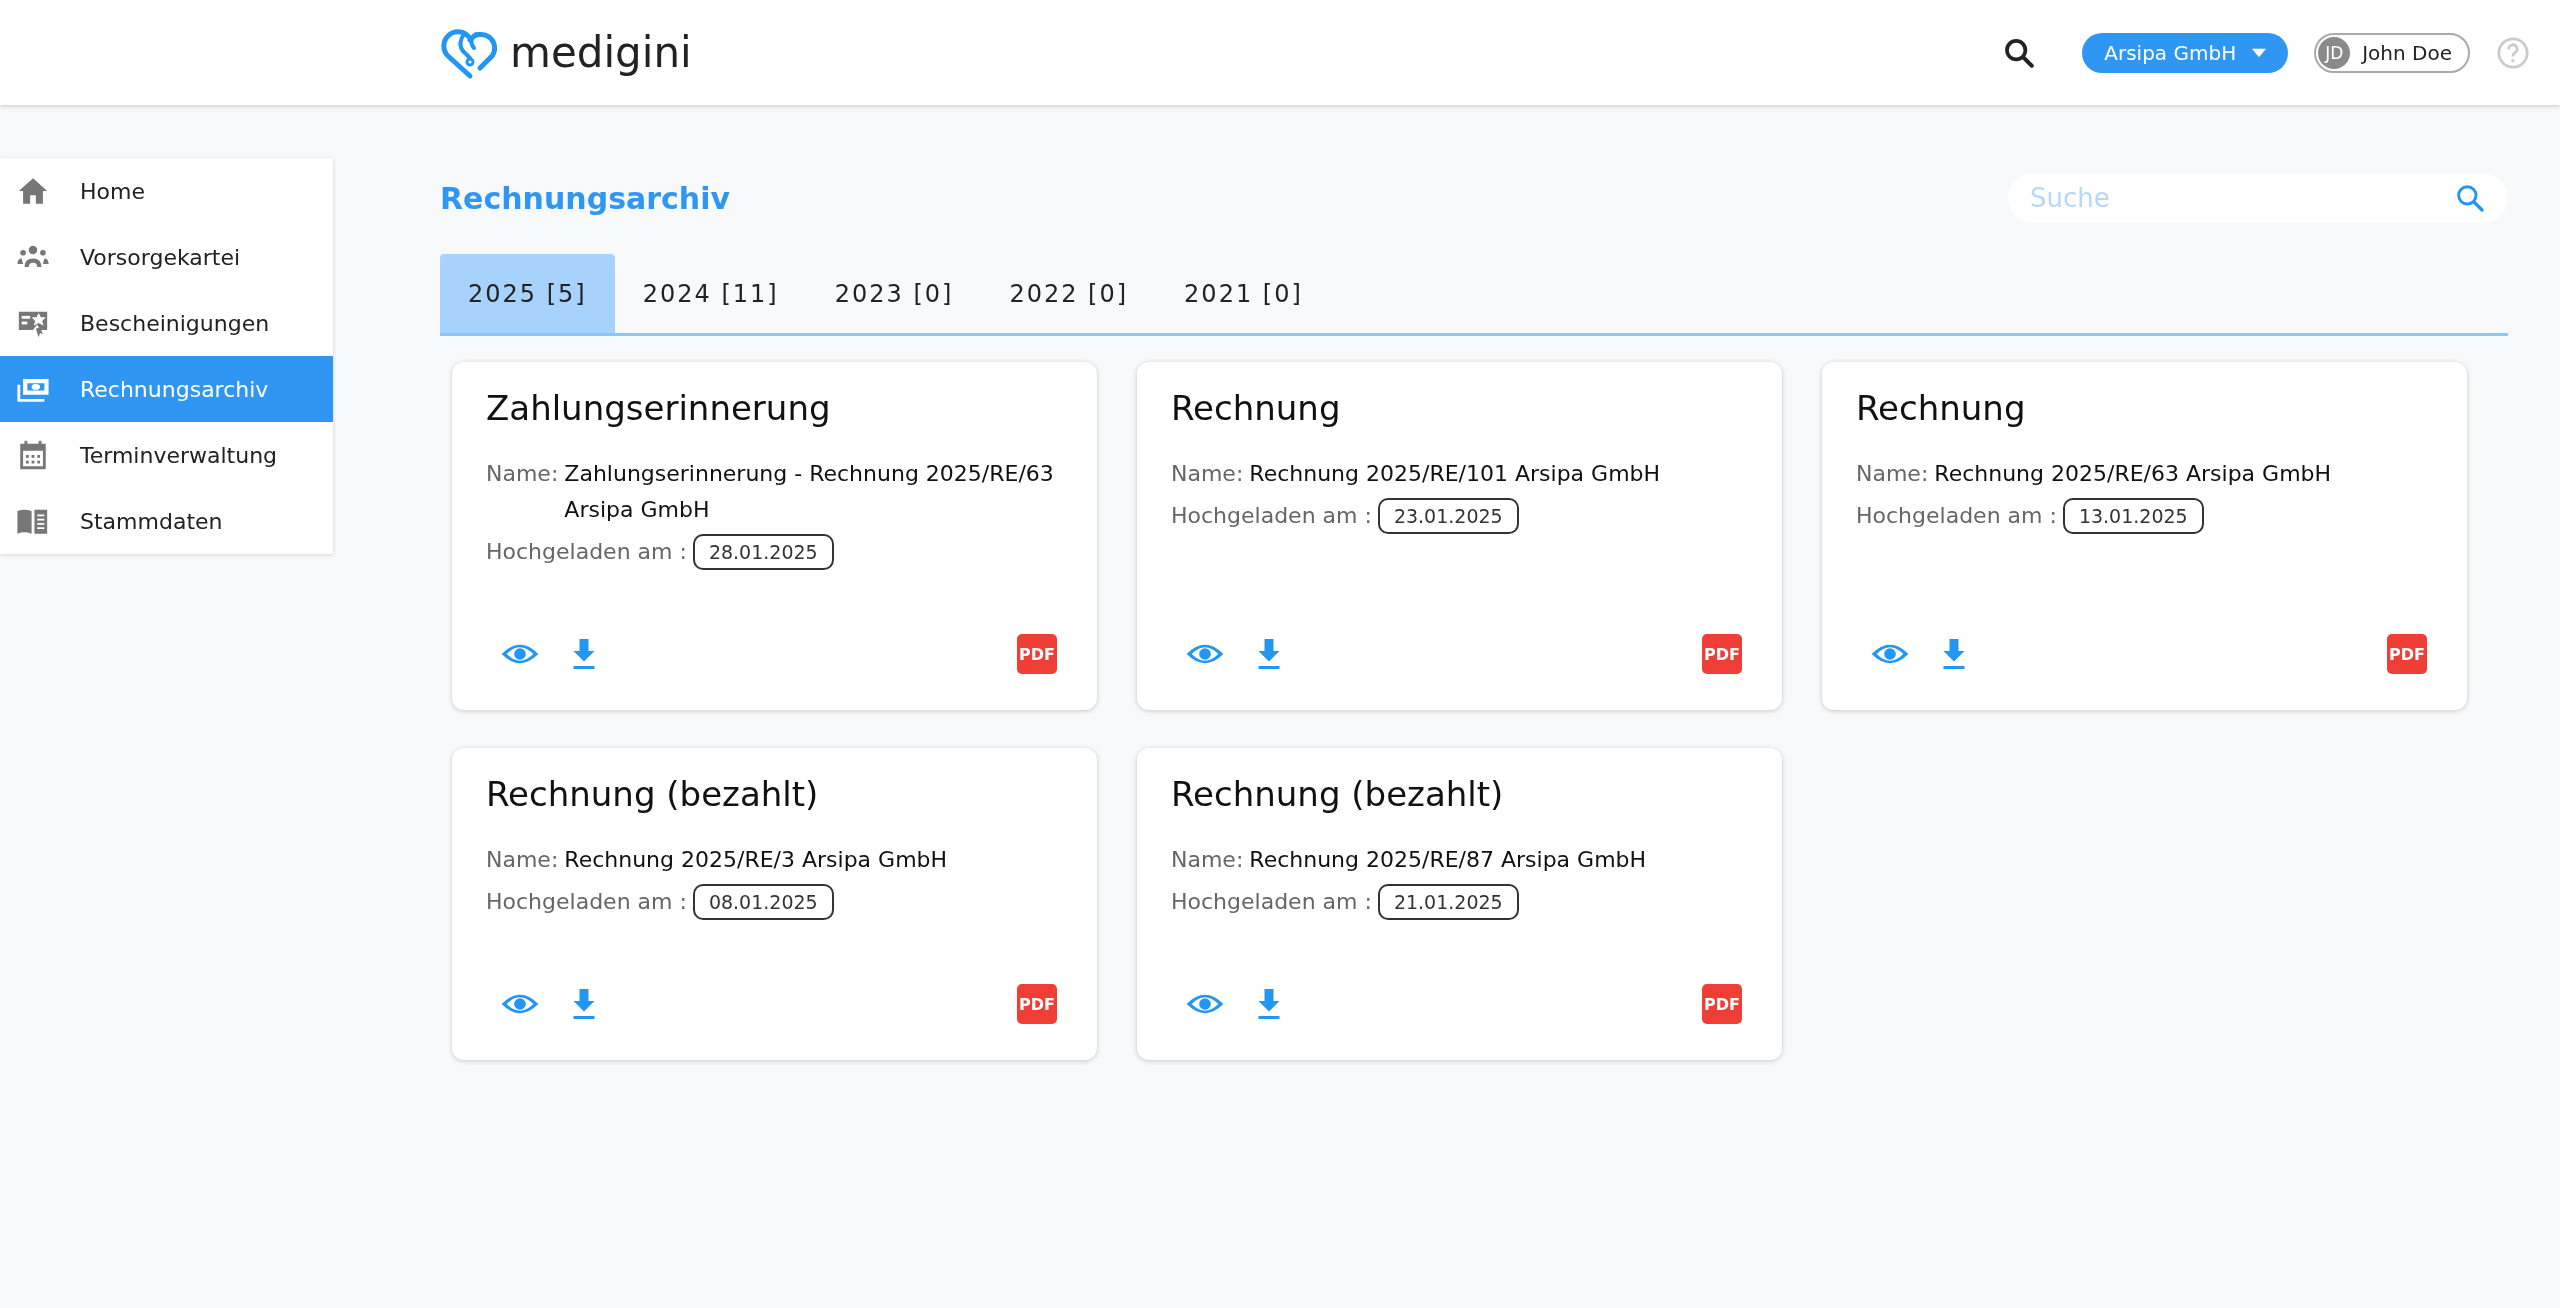  Describe the element at coordinates (1448, 860) in the screenshot. I see `document-name: Rechnung 2025/RE/87 Arsipa GmbH` at that location.